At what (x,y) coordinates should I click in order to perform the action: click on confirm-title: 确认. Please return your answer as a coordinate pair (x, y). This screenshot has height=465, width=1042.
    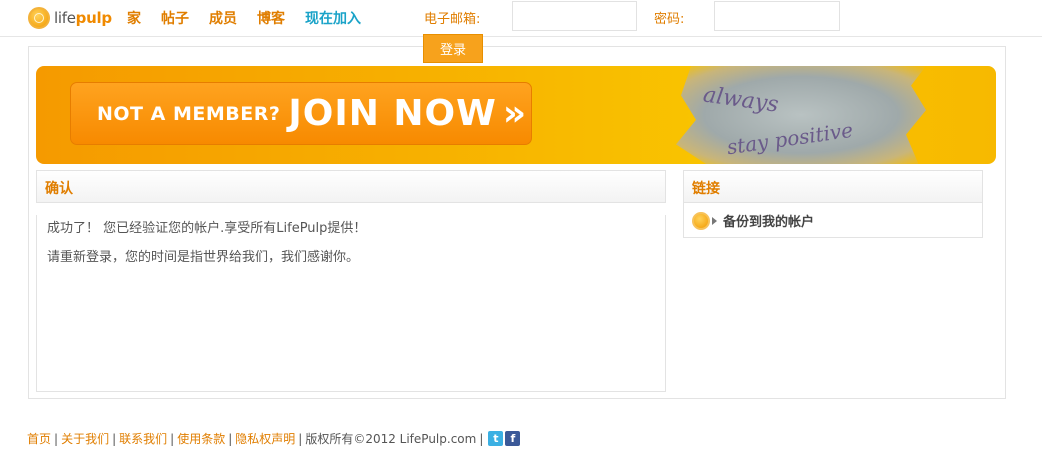
    Looking at the image, I should click on (59, 189).